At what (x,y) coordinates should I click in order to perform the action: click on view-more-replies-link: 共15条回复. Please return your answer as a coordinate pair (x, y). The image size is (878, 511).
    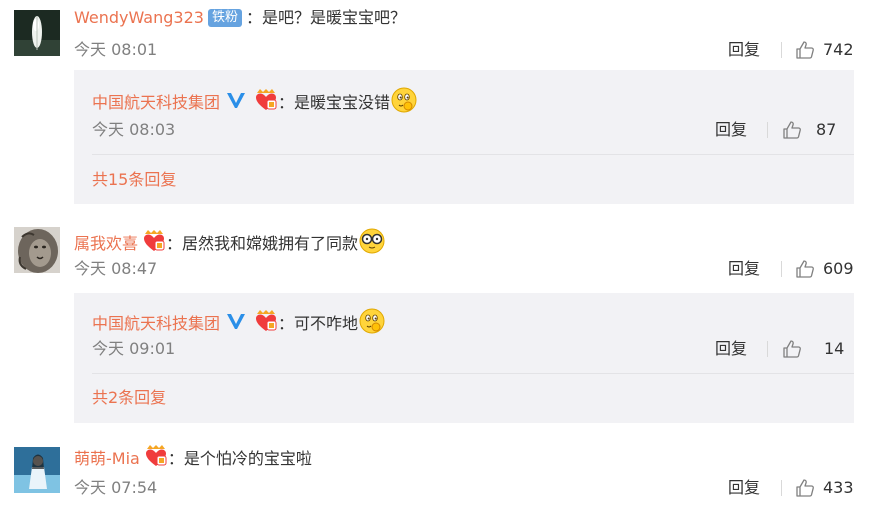
    Looking at the image, I should click on (134, 180).